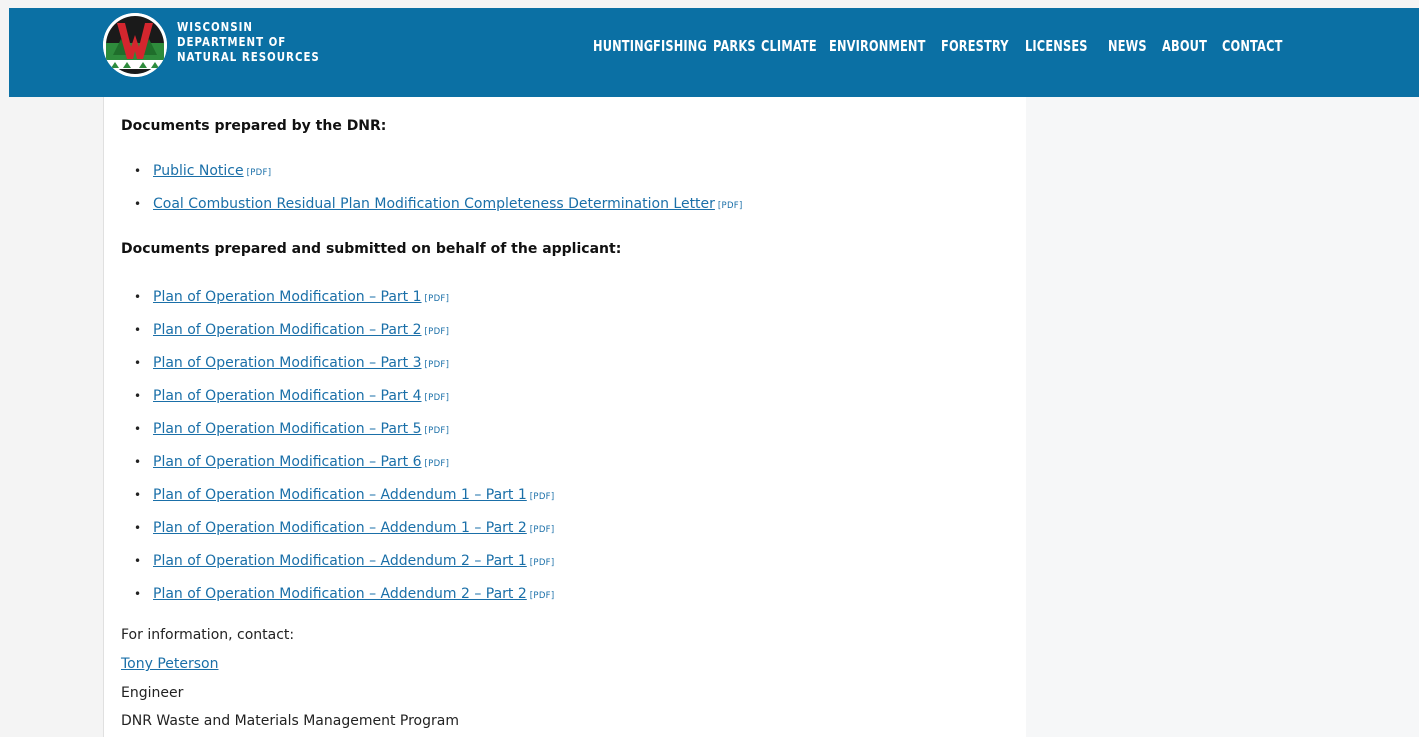 This screenshot has width=1419, height=737. I want to click on logo-line-1: WISCONSIN, so click(215, 26).